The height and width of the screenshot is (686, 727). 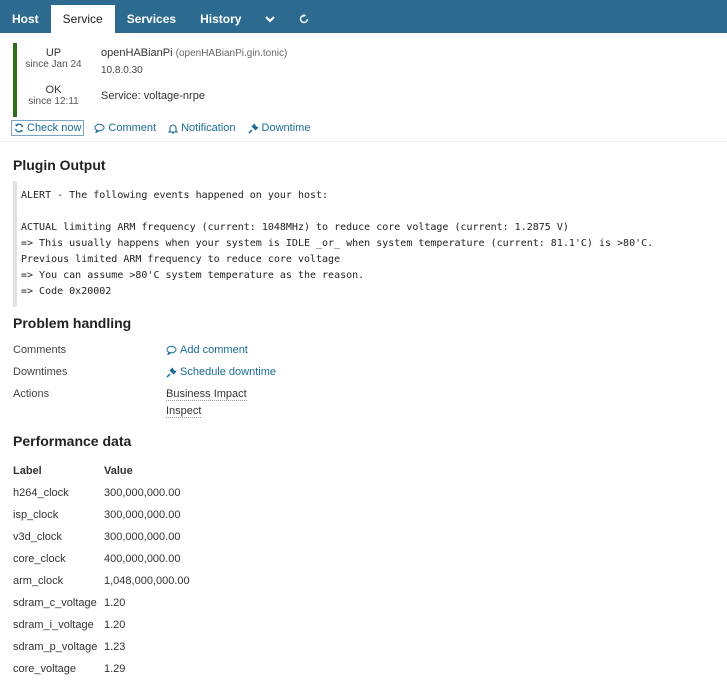 I want to click on downtime-button: Downtime, so click(x=279, y=128).